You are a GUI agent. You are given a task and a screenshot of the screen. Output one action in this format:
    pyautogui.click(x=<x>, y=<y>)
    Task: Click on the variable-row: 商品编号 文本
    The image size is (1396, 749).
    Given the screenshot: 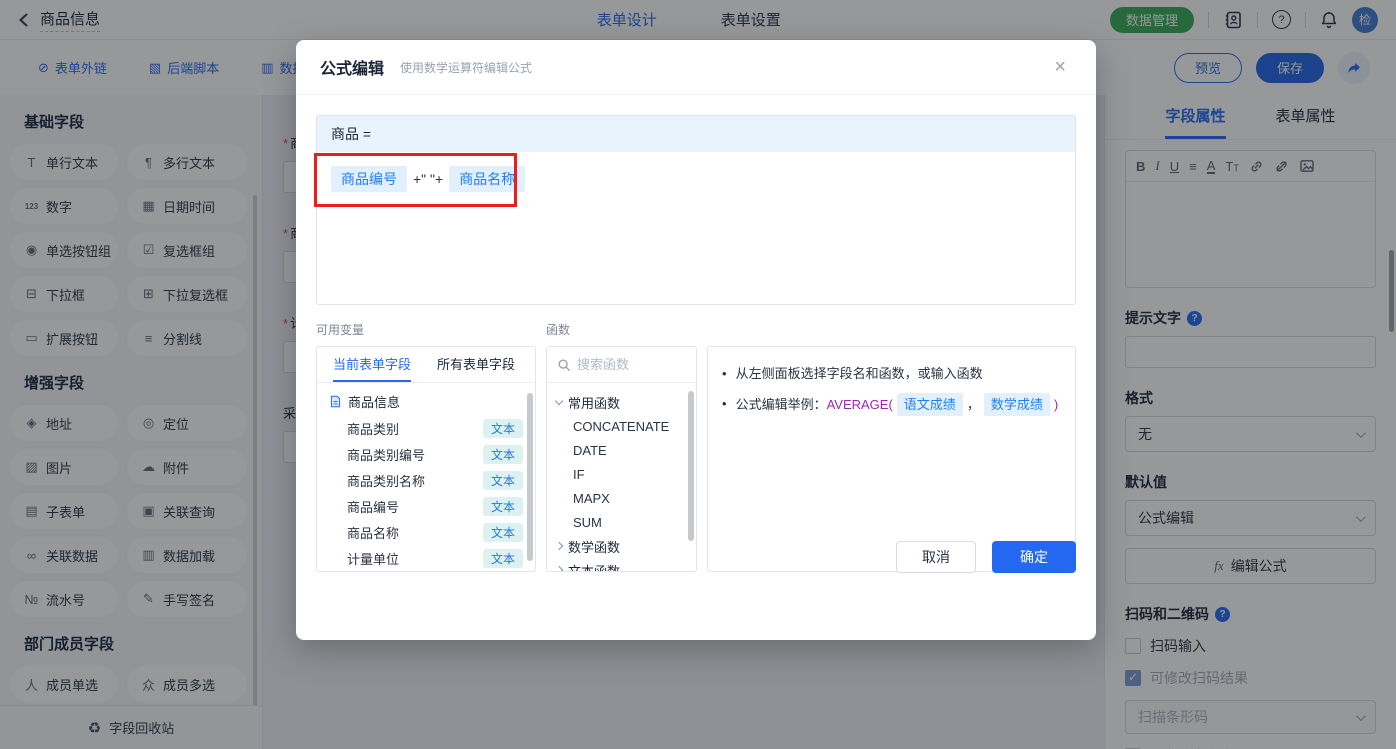 What is the action you would take?
    pyautogui.click(x=426, y=506)
    